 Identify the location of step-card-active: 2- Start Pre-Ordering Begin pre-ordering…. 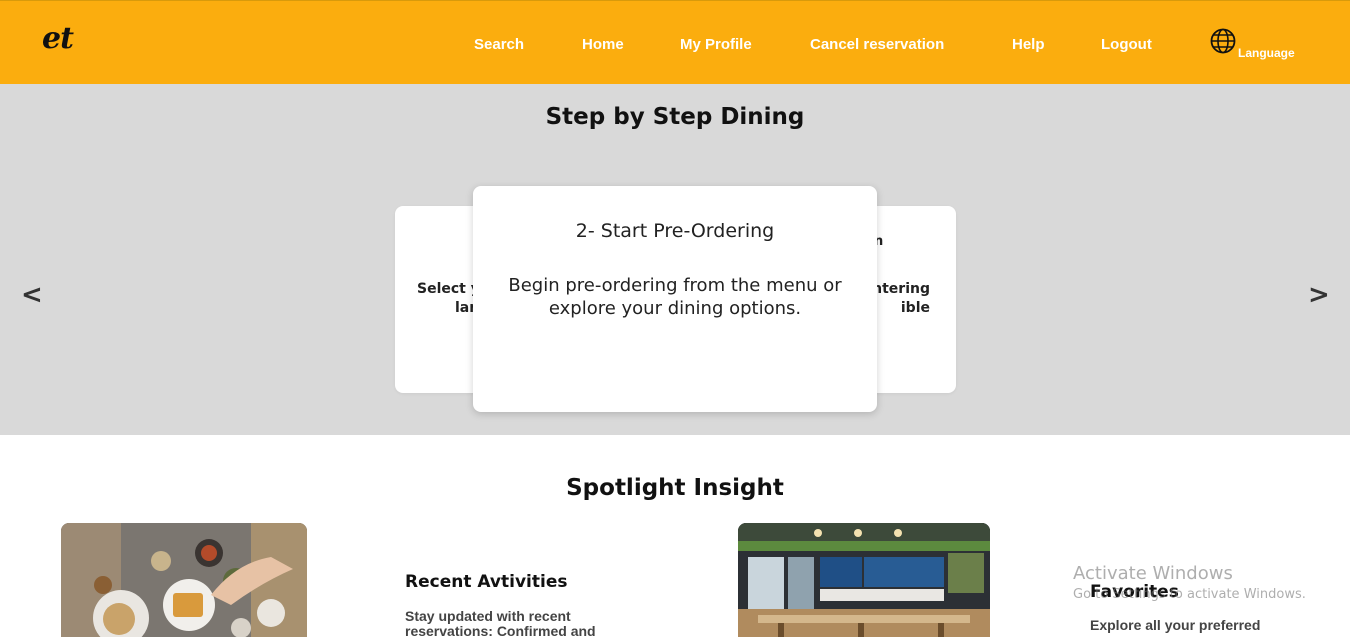
(675, 299).